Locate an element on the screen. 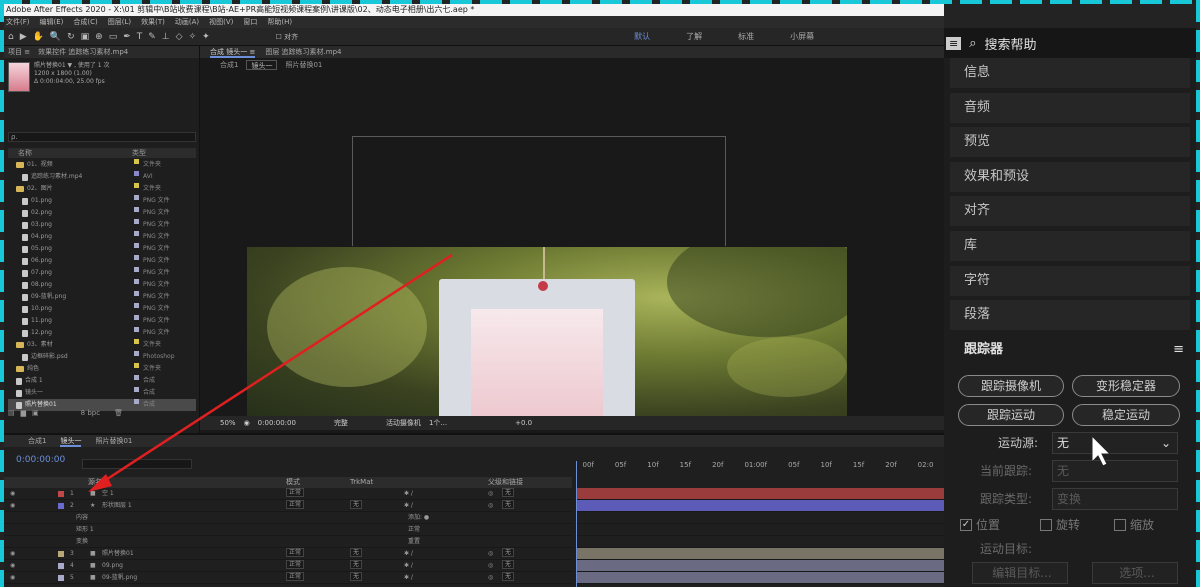  position-label: 位置 is located at coordinates (988, 525).